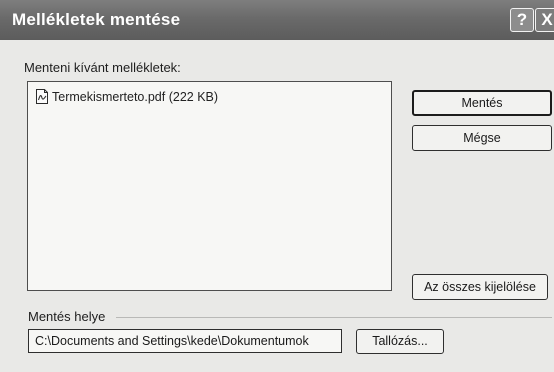 The image size is (554, 372). I want to click on pdf-file-icon, so click(42, 96).